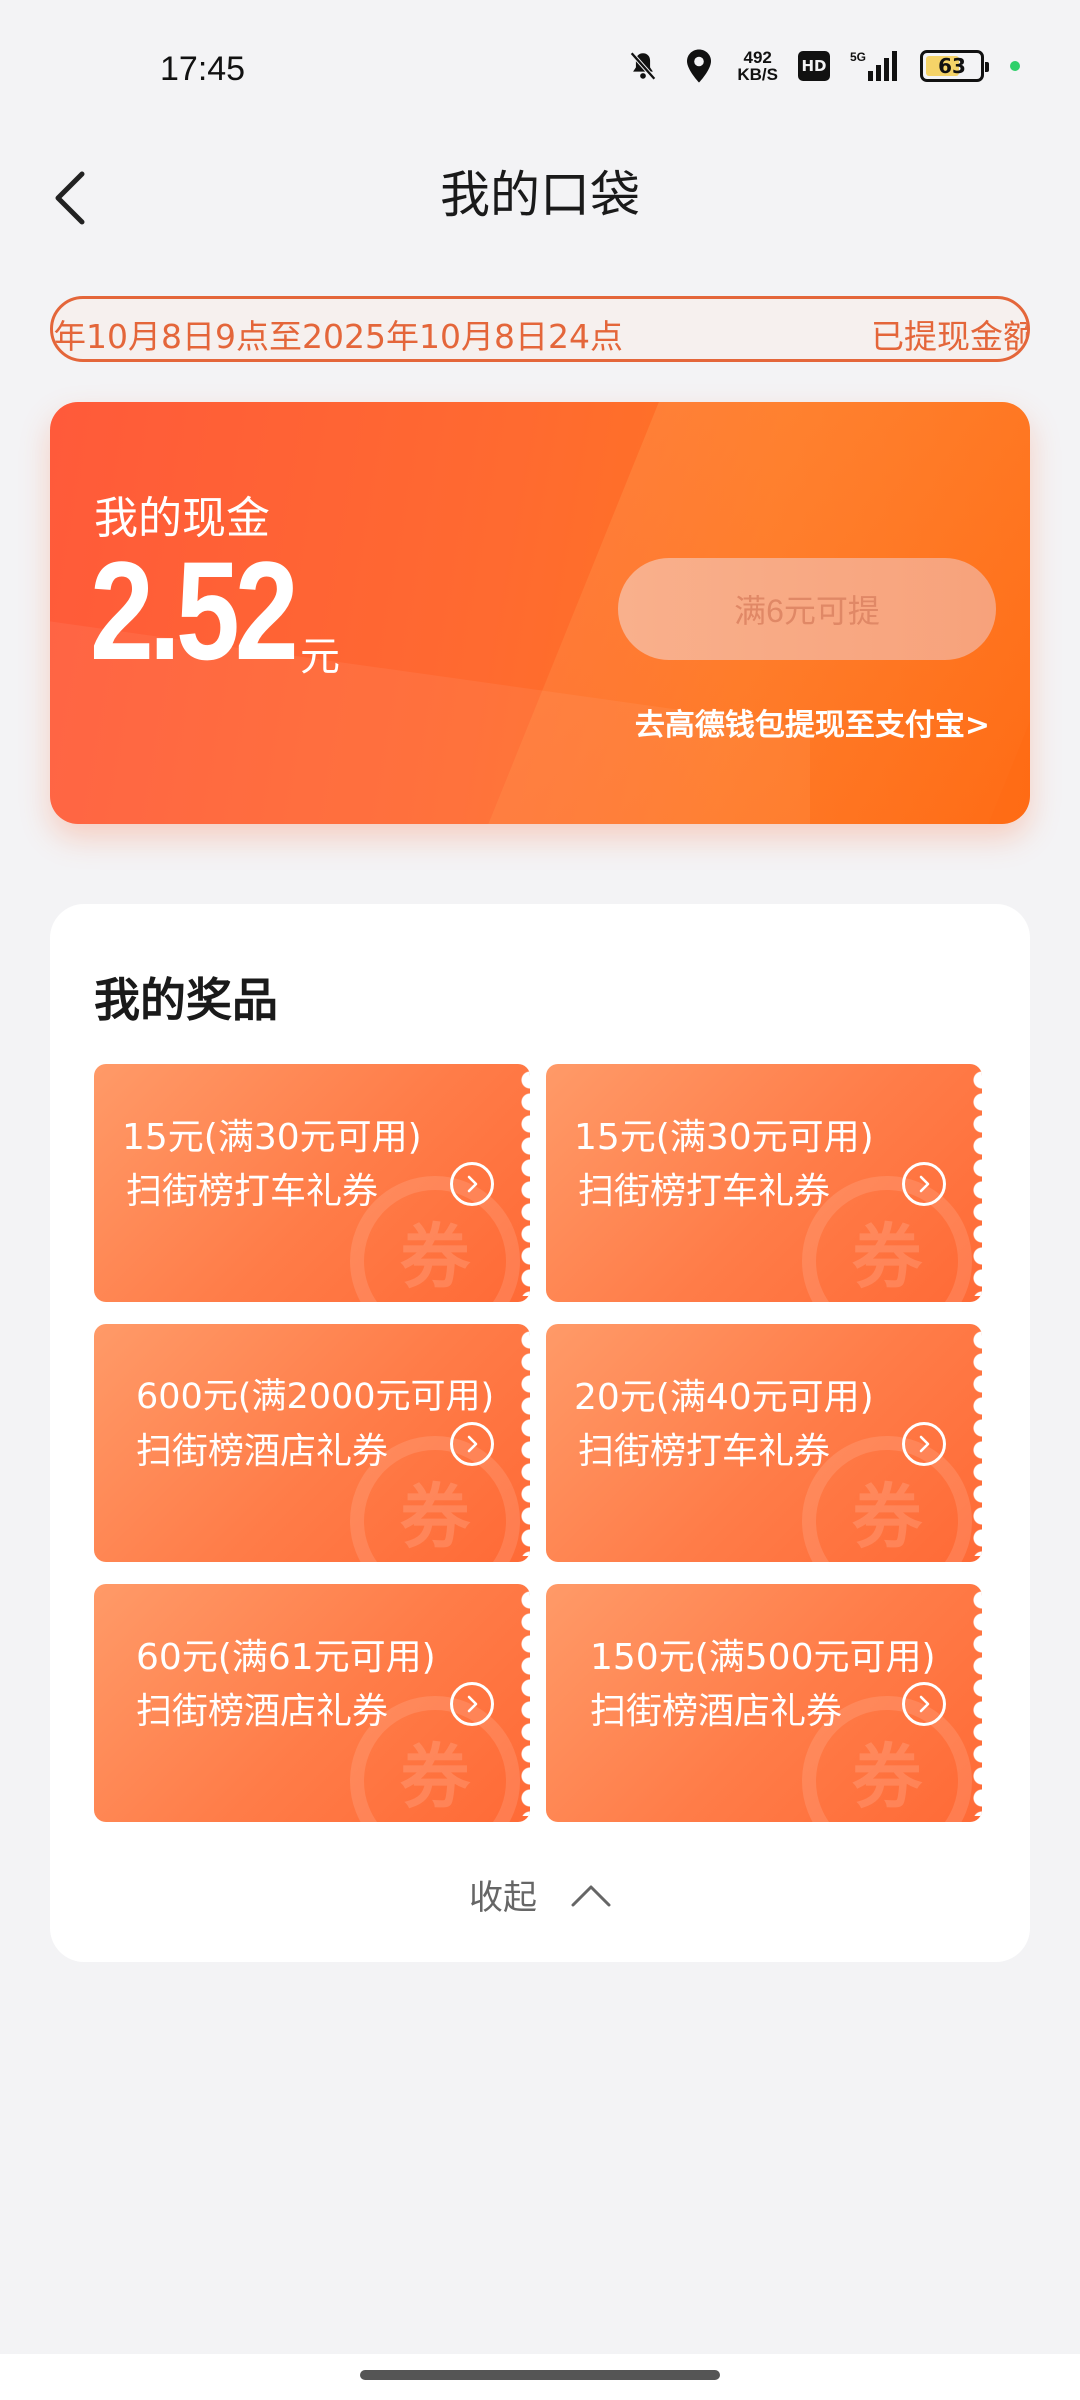 The image size is (1080, 2400). I want to click on withdraw-button: 满6元可提, so click(807, 609).